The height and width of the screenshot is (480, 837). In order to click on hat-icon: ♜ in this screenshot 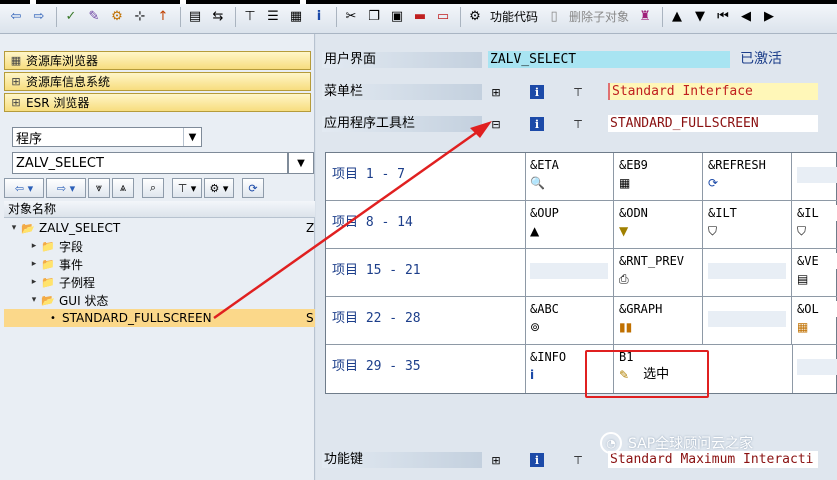, I will do `click(645, 17)`.